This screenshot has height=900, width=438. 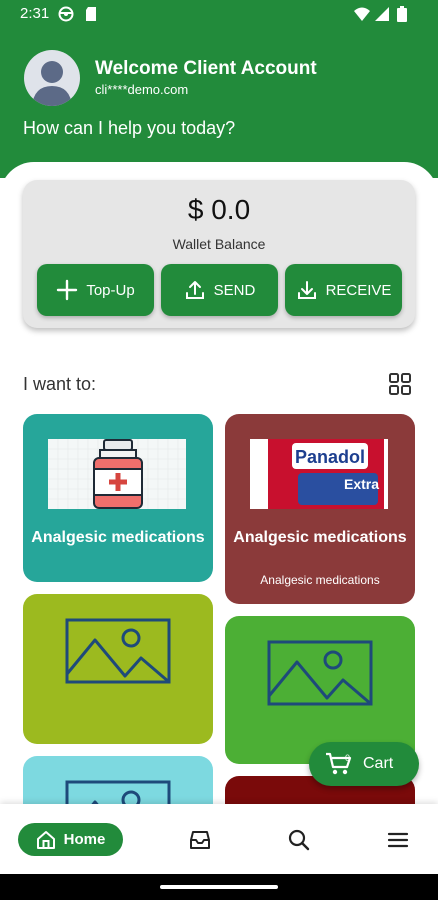 I want to click on avatar, so click(x=52, y=78).